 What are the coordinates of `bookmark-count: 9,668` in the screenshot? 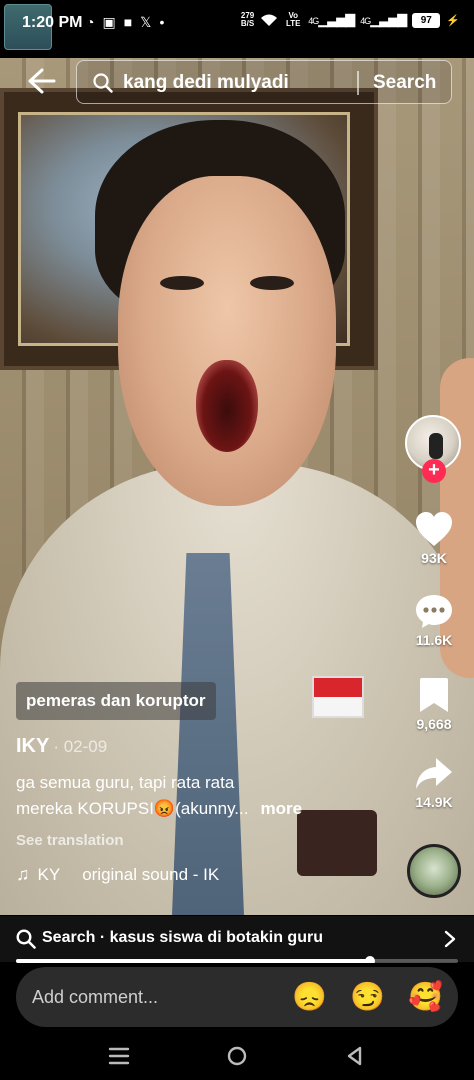 It's located at (434, 724).